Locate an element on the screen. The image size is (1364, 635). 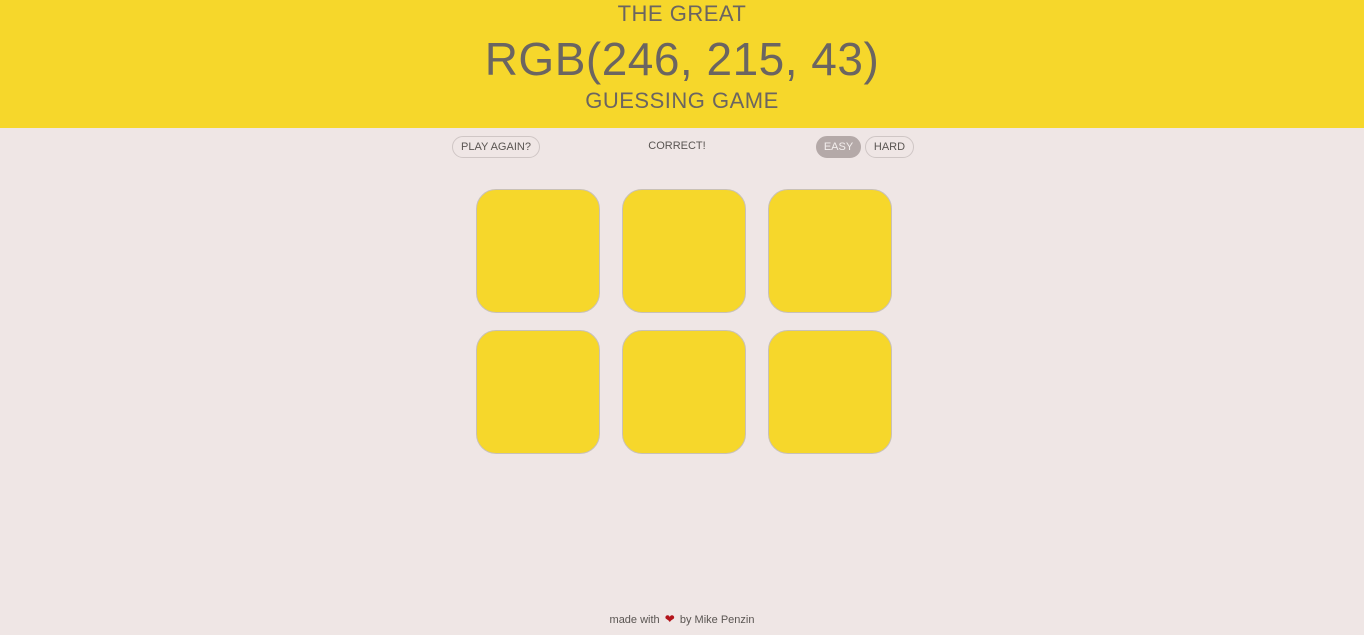
status-message: CORRECT! is located at coordinates (677, 146).